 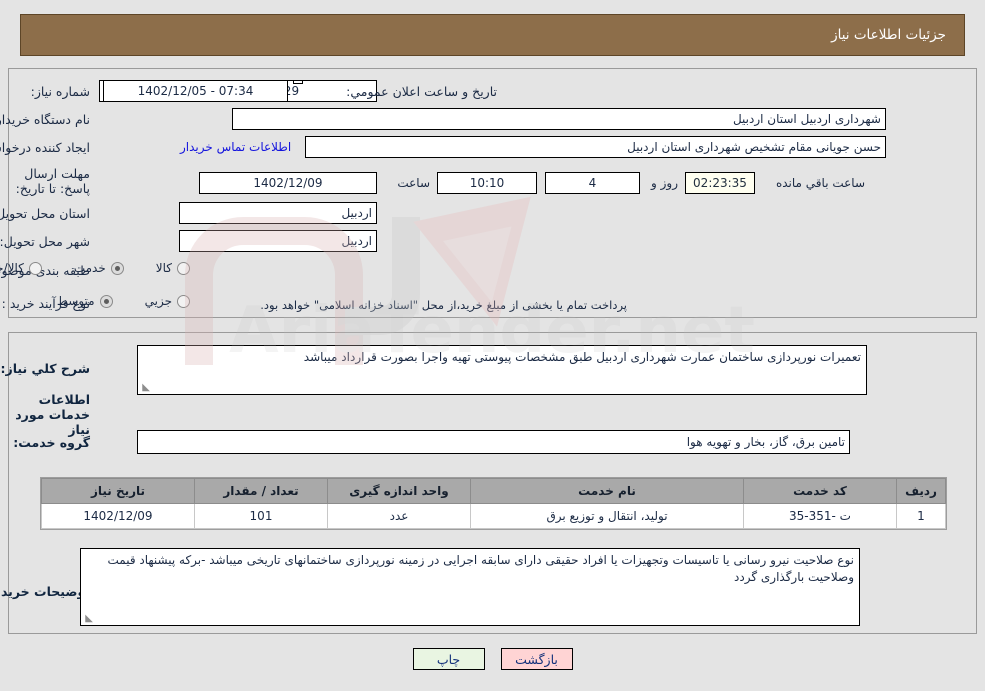 What do you see at coordinates (118, 516) in the screenshot?
I see `cell-need-date: 1402/12/09` at bounding box center [118, 516].